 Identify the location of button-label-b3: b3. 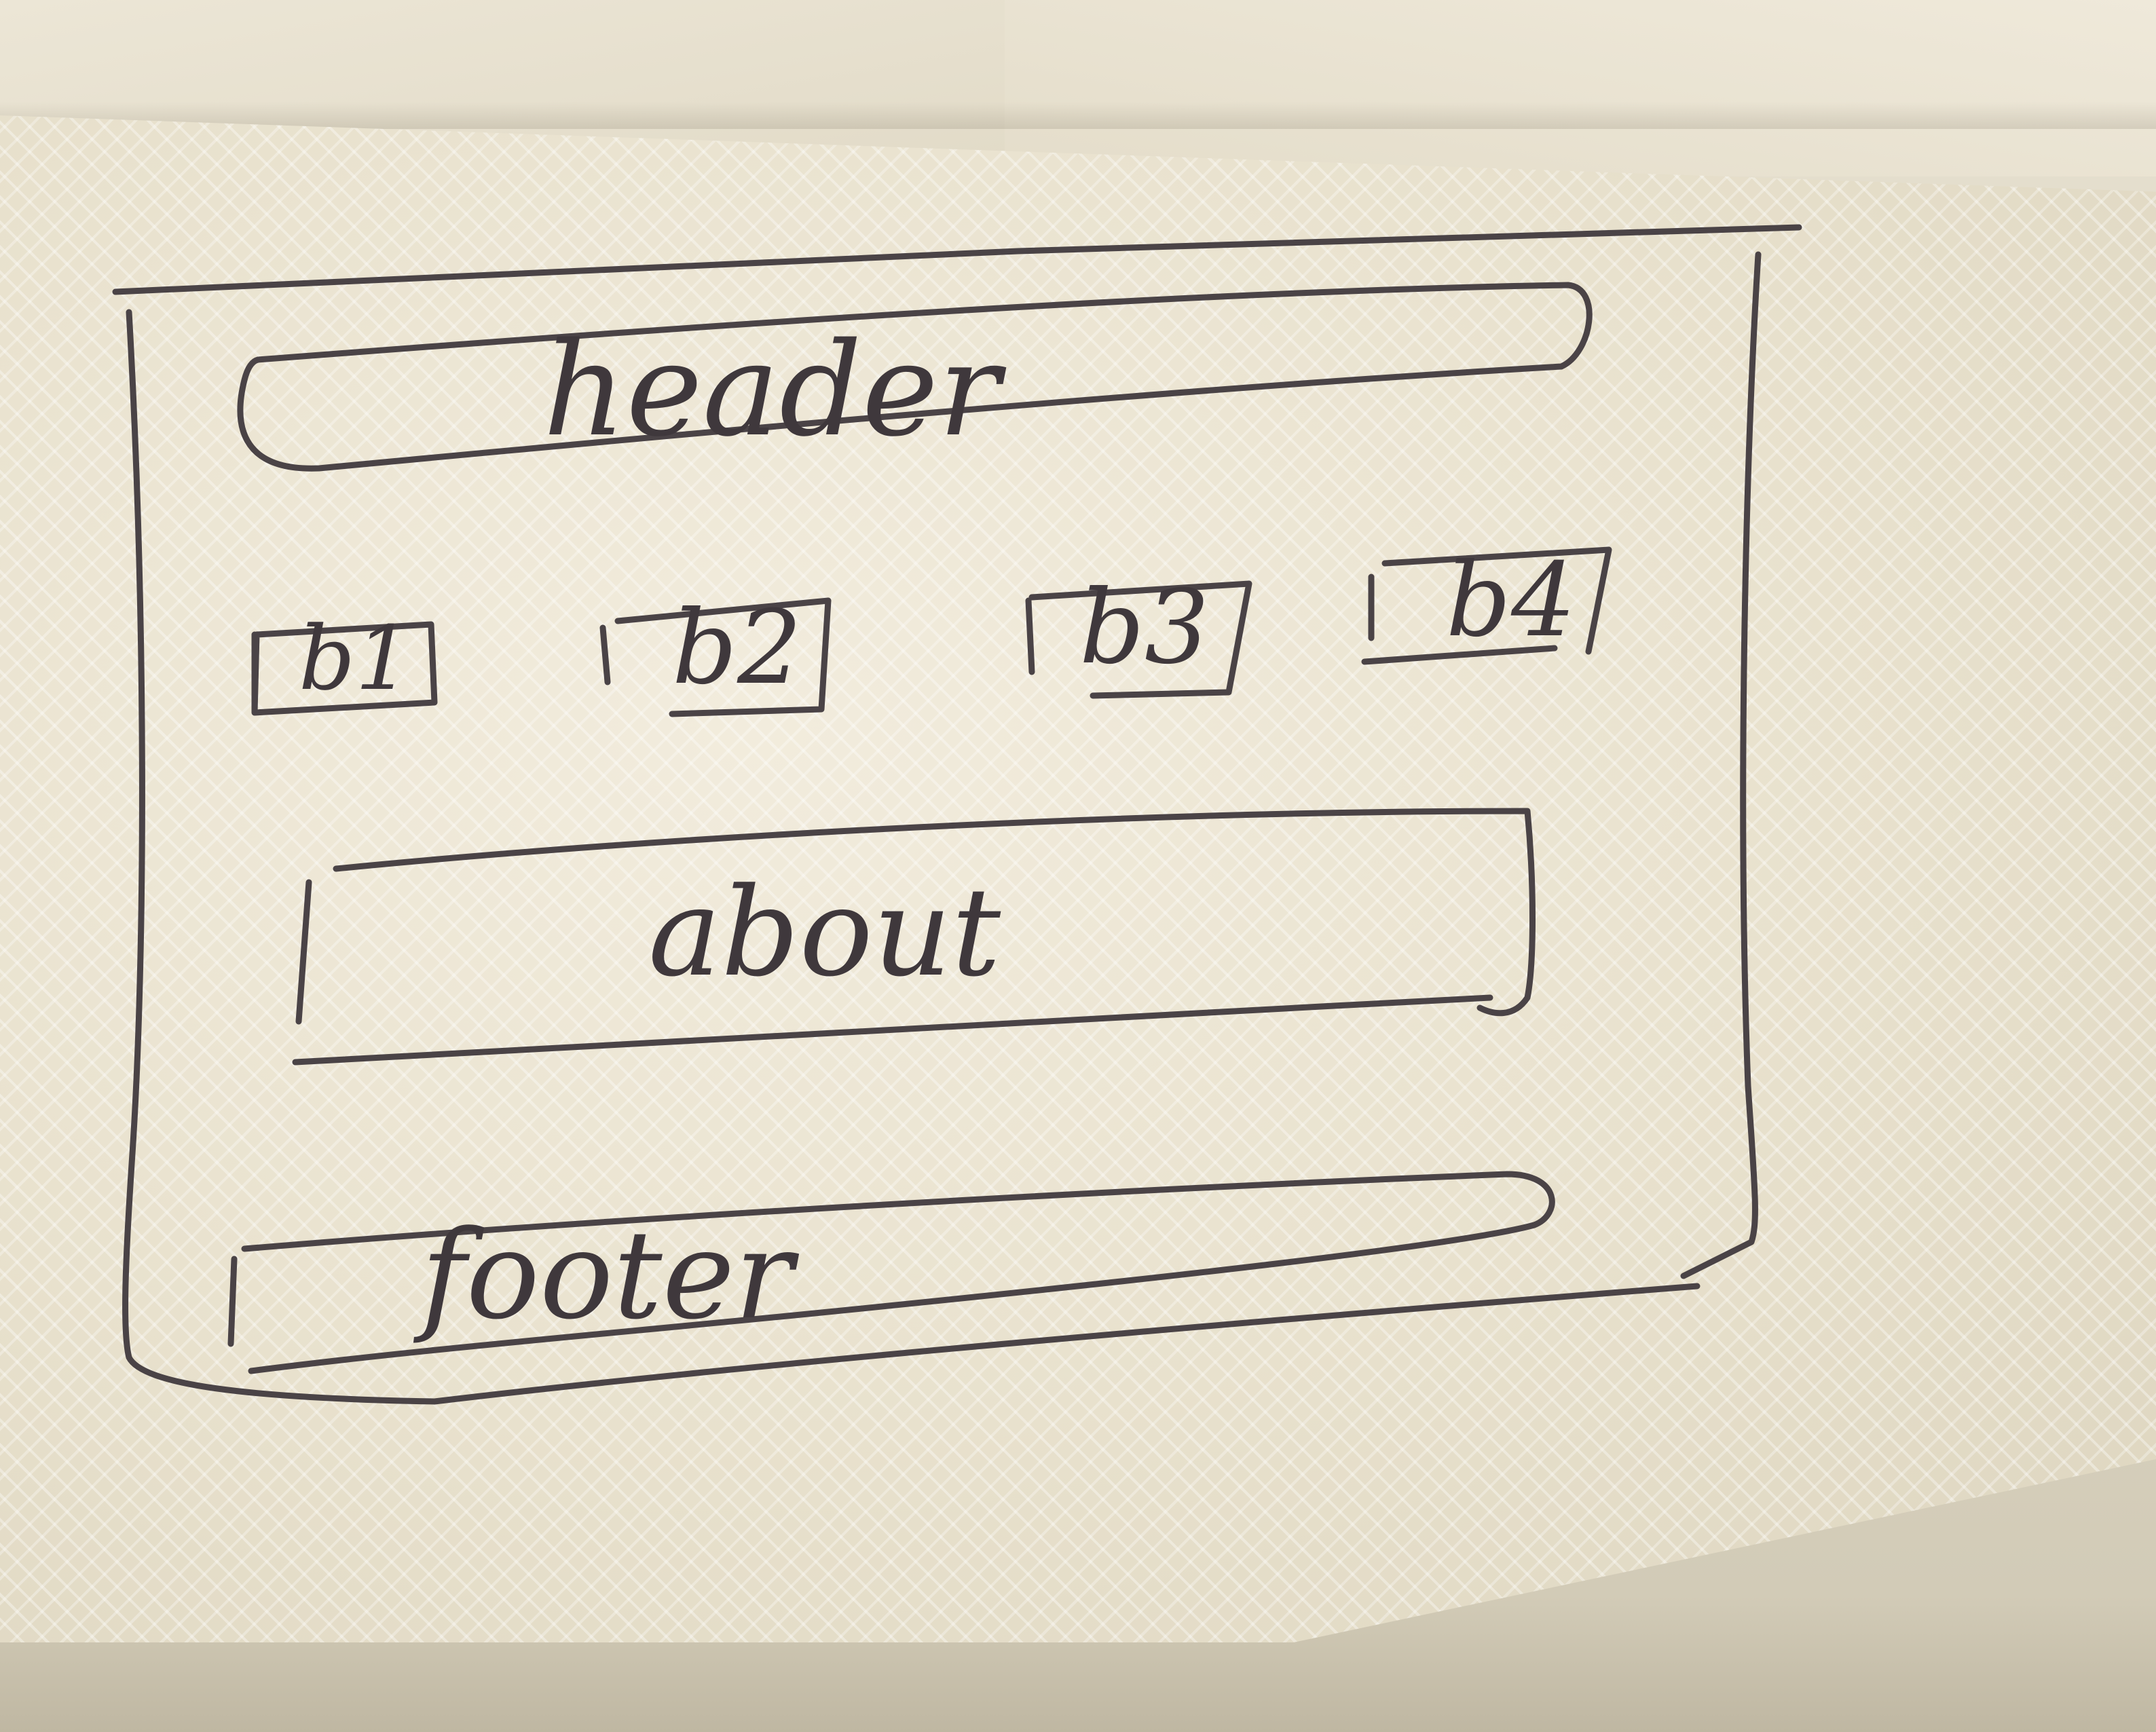
(1144, 628).